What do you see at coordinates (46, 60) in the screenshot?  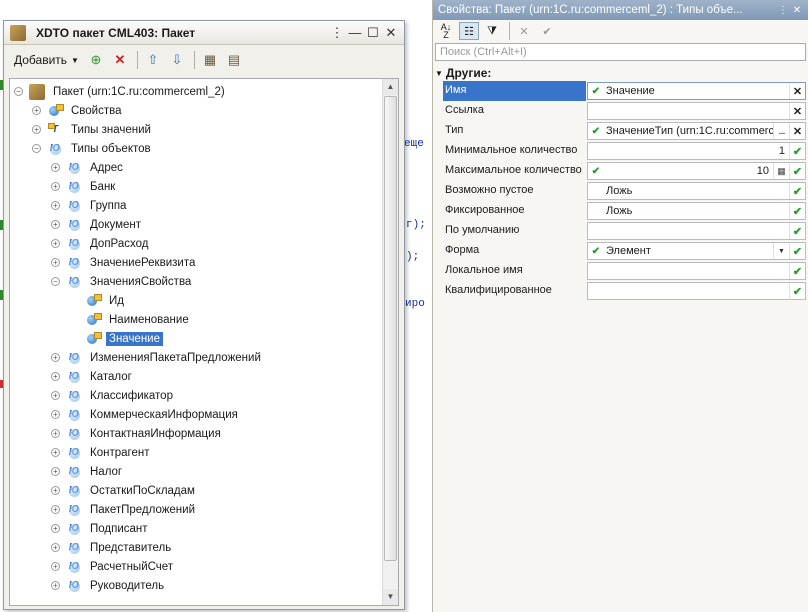 I see `add-menu-button: Добавить ▼` at bounding box center [46, 60].